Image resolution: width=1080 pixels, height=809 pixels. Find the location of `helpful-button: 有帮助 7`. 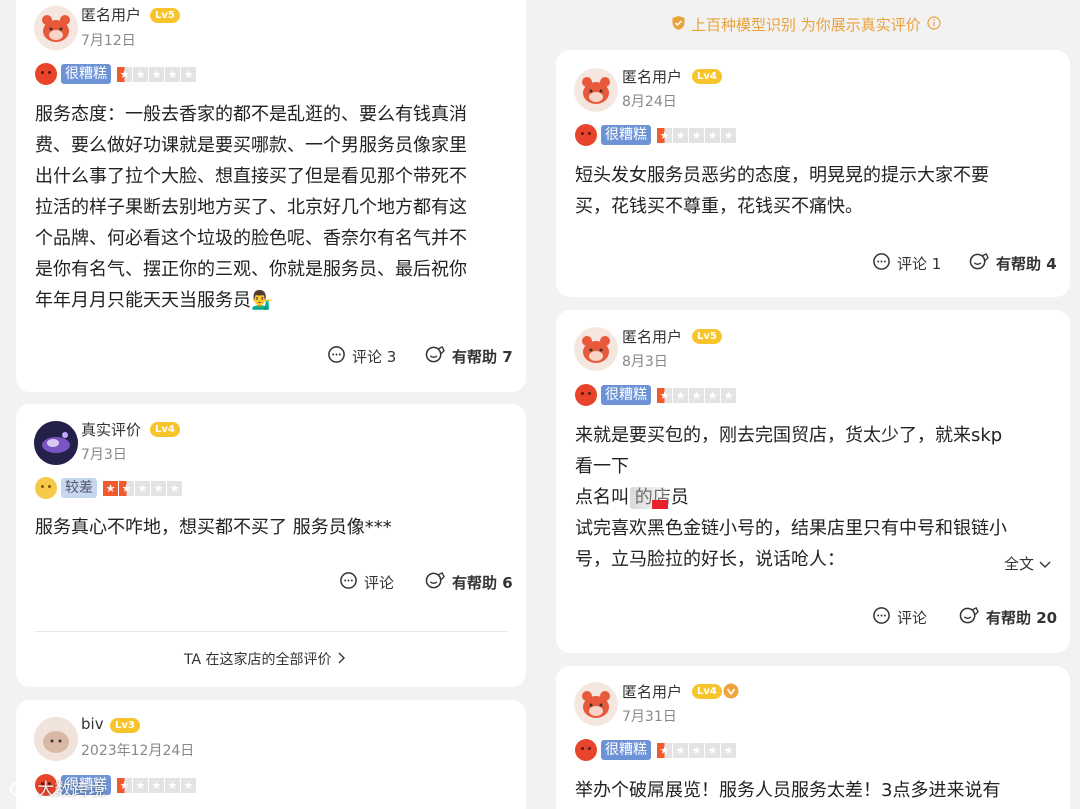

helpful-button: 有帮助 7 is located at coordinates (469, 356).